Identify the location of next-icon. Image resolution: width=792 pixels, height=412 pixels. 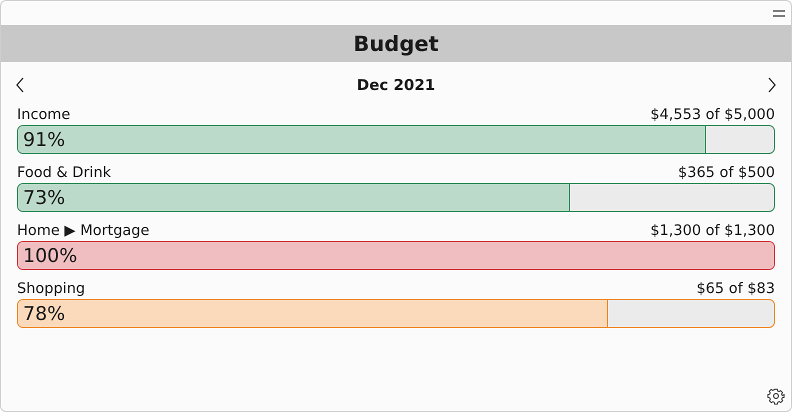
(772, 85).